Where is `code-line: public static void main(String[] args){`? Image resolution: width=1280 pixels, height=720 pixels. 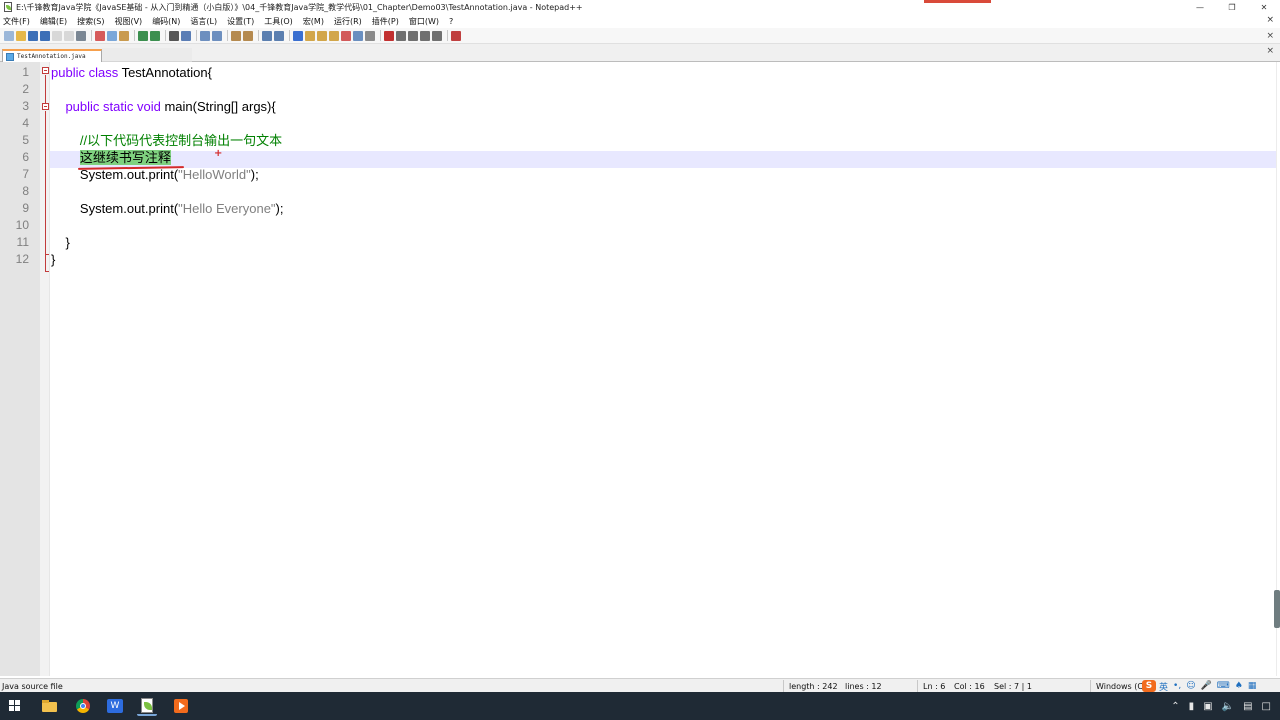 code-line: public static void main(String[] args){ is located at coordinates (163, 106).